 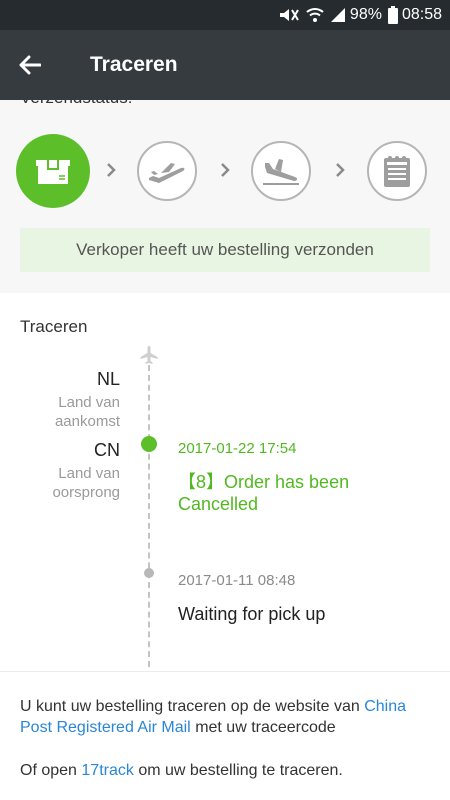 What do you see at coordinates (87, 412) in the screenshot?
I see `destination-label: Land van aankomst` at bounding box center [87, 412].